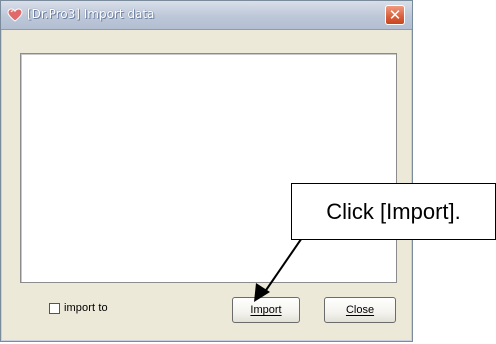 The image size is (496, 344). Describe the element at coordinates (54, 308) in the screenshot. I see `import-to-checkbox` at that location.